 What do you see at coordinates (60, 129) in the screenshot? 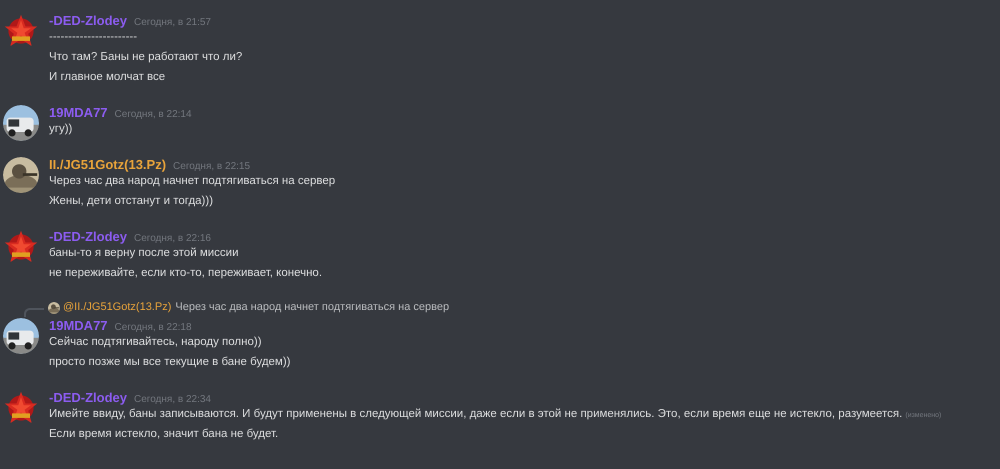
I see `message-text: угу))` at bounding box center [60, 129].